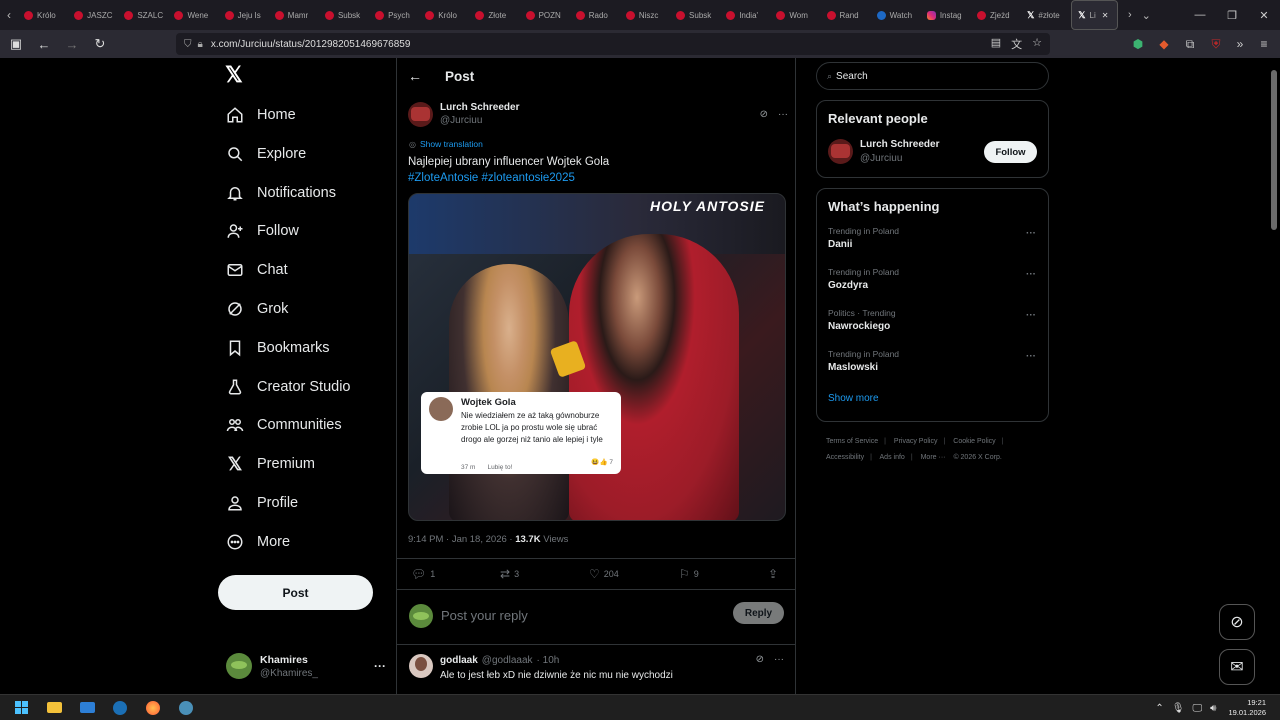 This screenshot has width=1280, height=720. I want to click on browser-tab: SZALC, so click(143, 15).